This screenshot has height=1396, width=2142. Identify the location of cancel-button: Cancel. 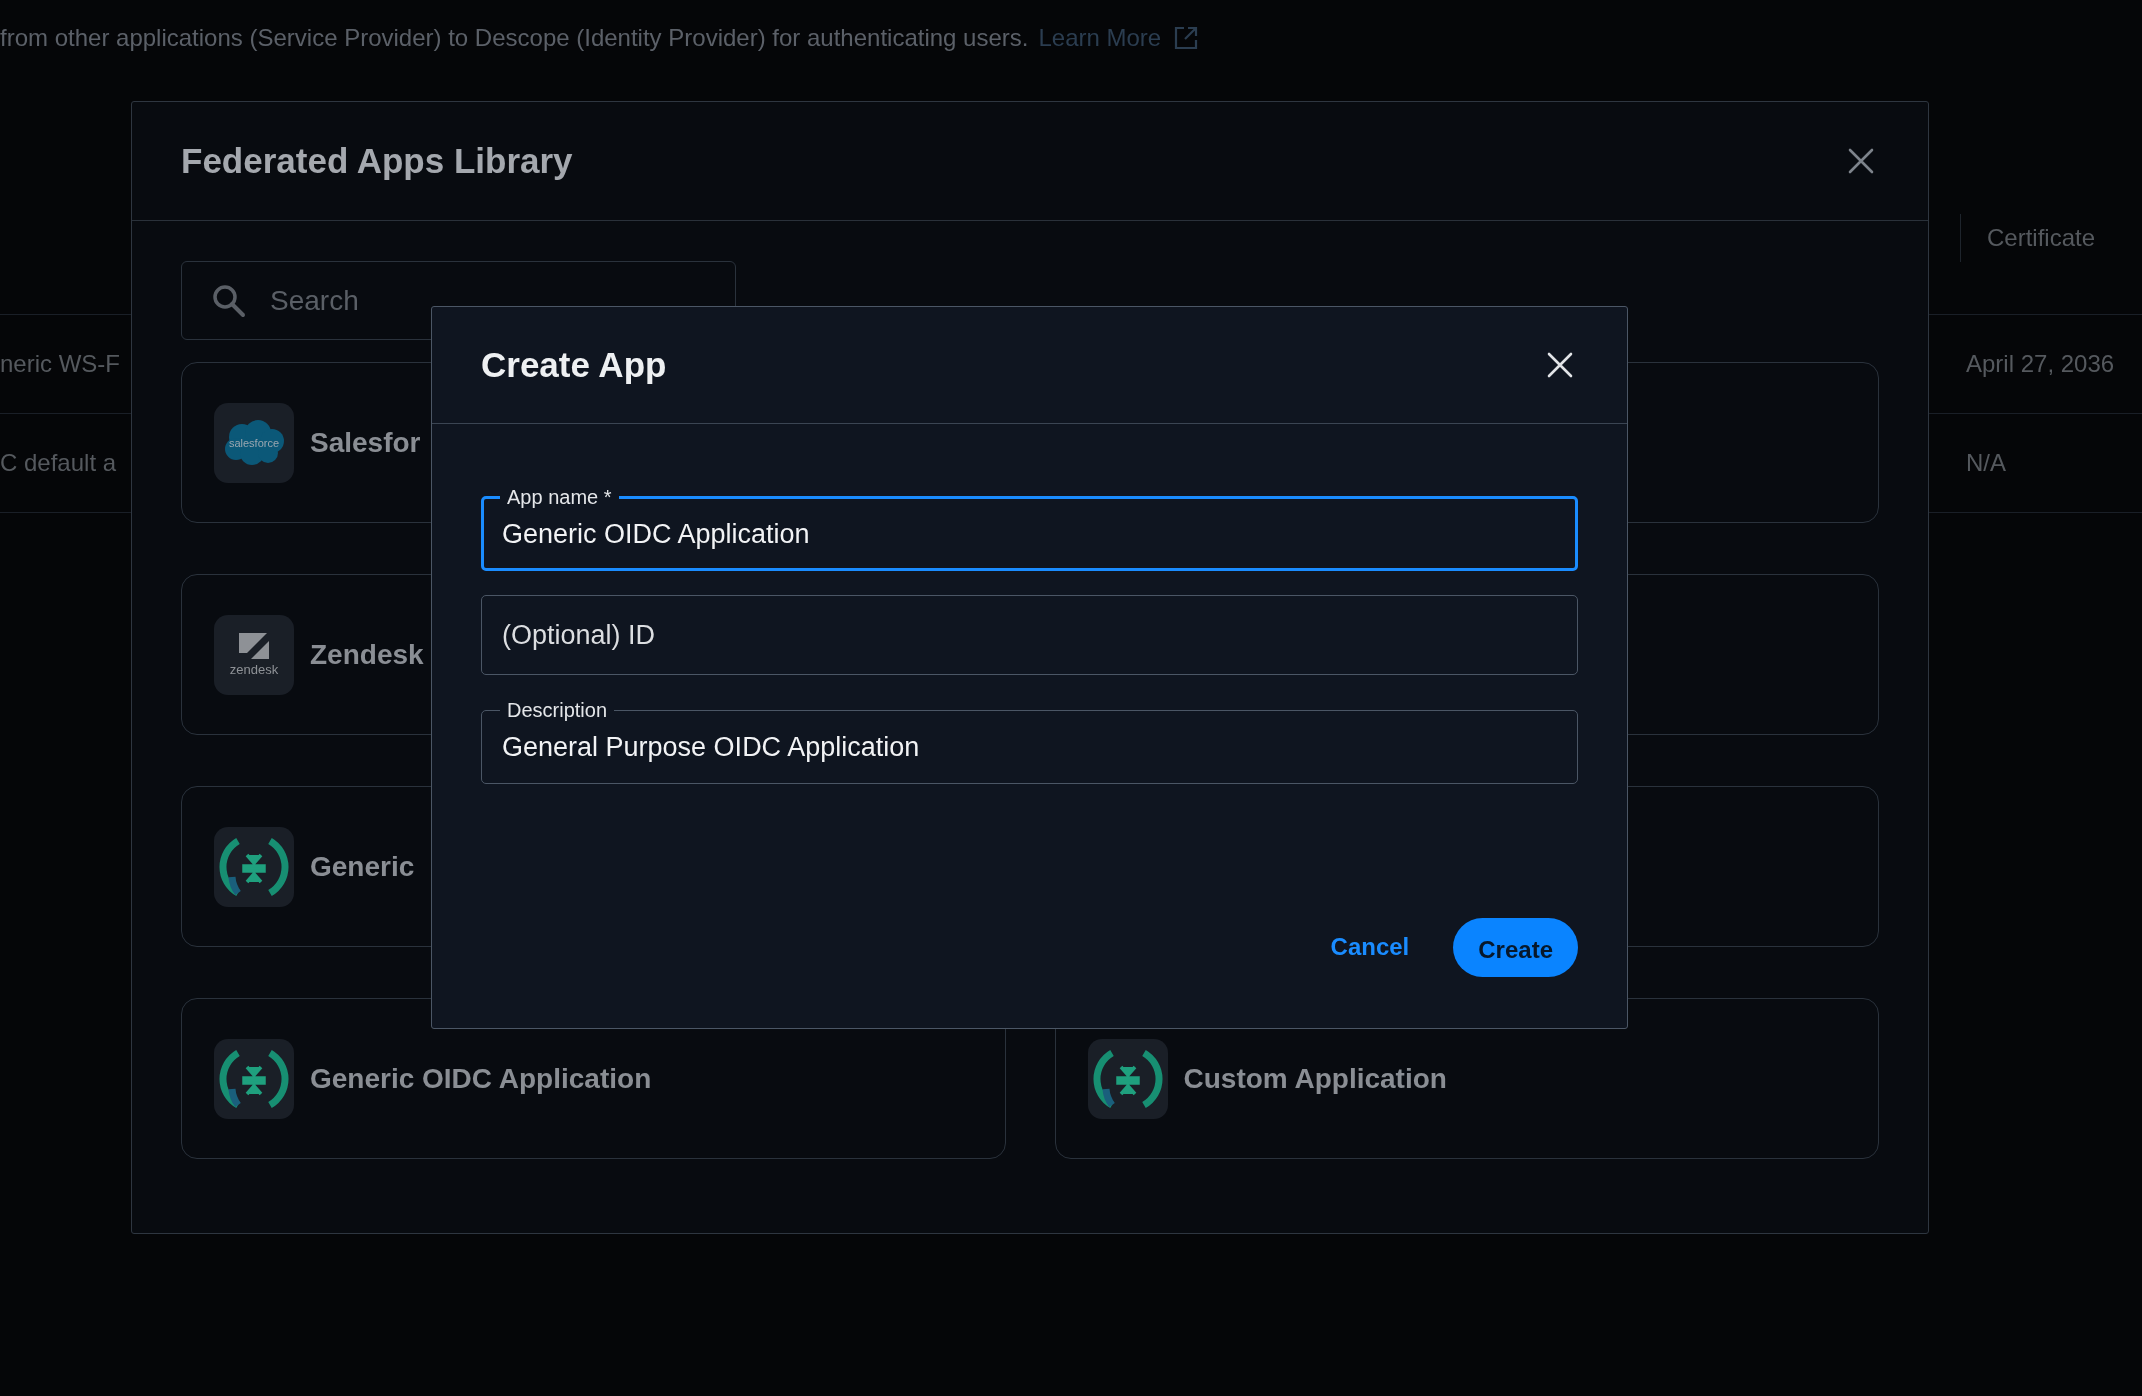
(1370, 947).